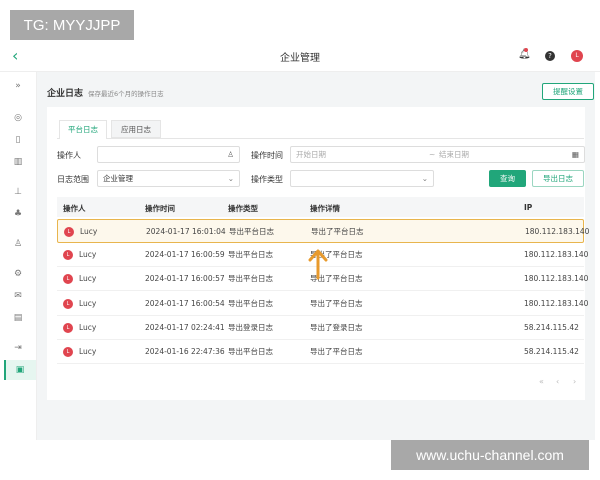  I want to click on operator-input: ♙, so click(168, 154).